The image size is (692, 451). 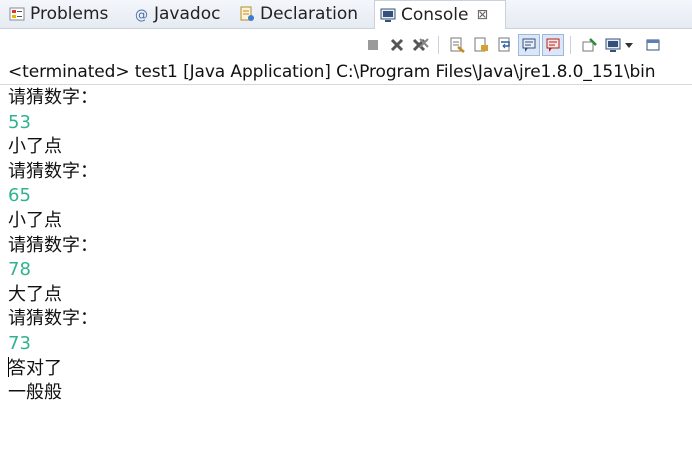 I want to click on word-wrap-icon, so click(x=505, y=45).